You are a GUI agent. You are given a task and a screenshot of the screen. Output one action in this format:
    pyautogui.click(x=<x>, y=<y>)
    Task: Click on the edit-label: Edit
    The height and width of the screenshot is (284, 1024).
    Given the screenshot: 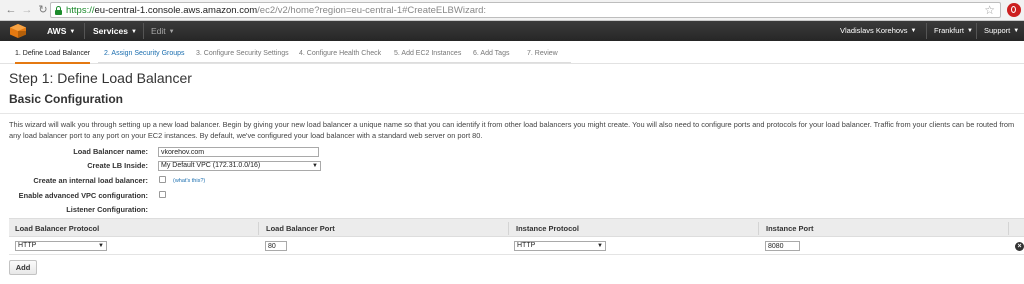 What is the action you would take?
    pyautogui.click(x=158, y=31)
    